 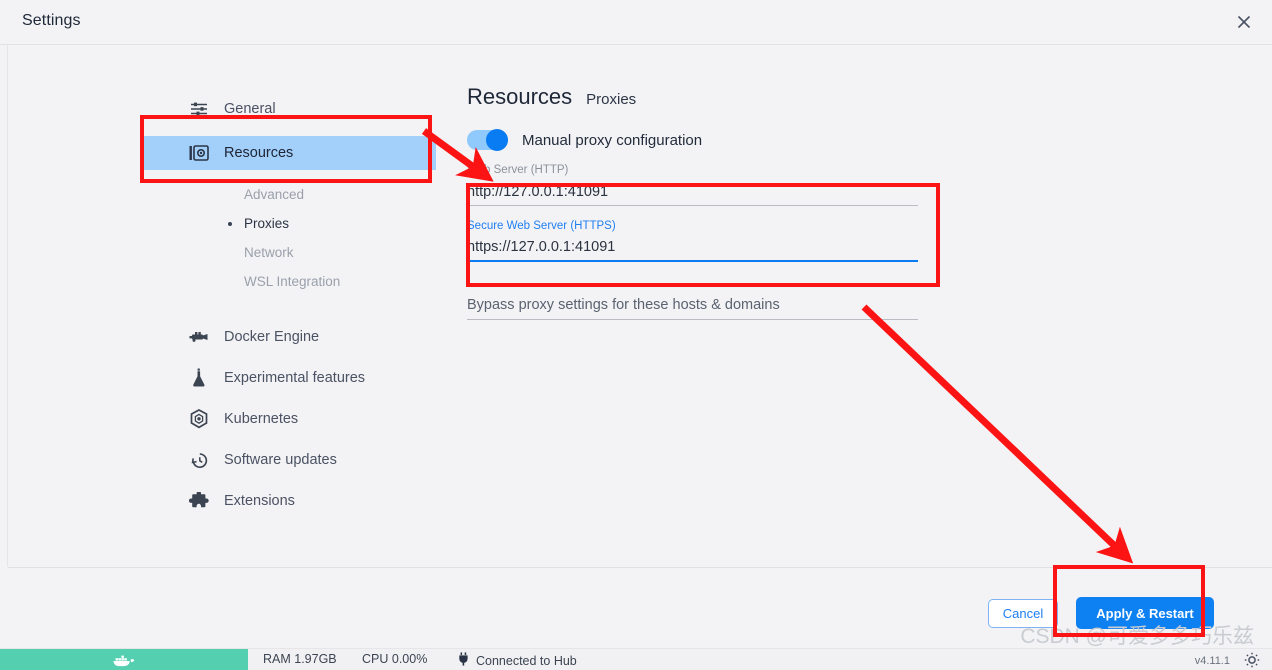 I want to click on sidebar-subitem-advanced: Advanced, so click(x=288, y=194).